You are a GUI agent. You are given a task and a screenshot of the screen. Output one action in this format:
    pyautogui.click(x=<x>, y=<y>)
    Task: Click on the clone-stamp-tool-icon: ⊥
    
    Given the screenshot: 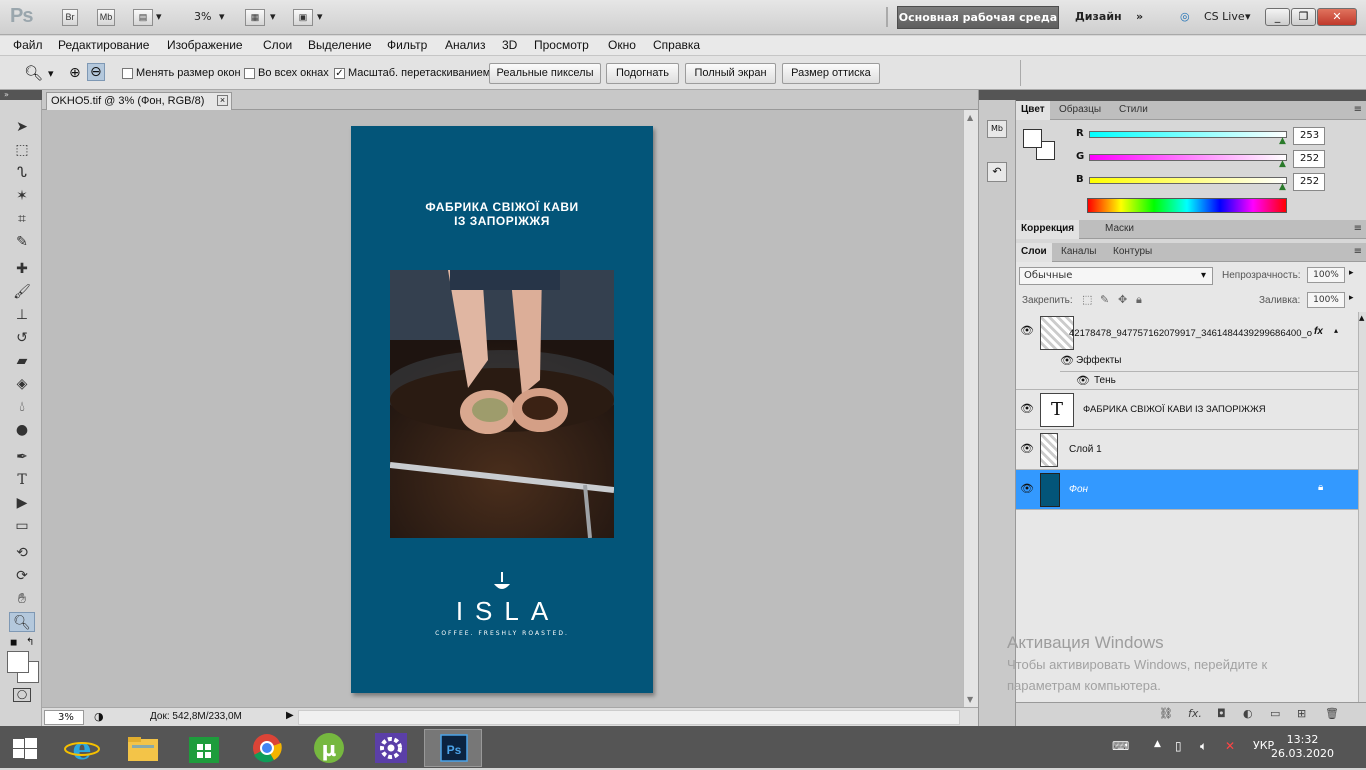 What is the action you would take?
    pyautogui.click(x=22, y=315)
    